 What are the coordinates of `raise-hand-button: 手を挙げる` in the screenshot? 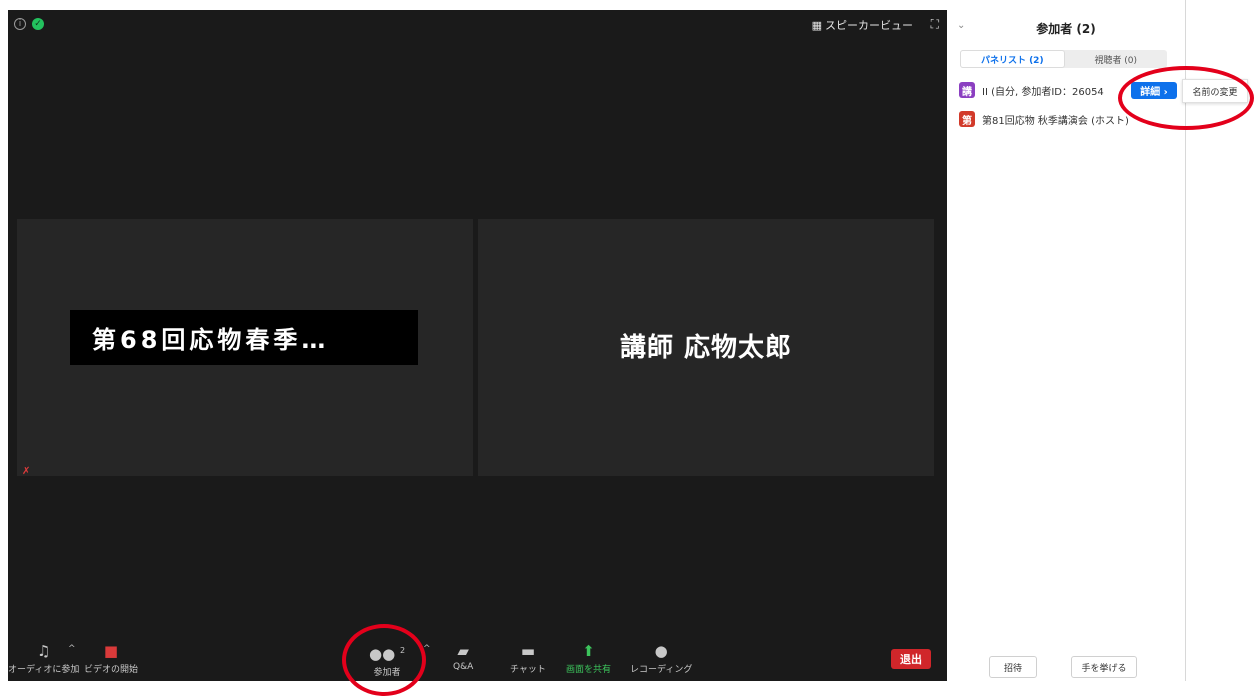 It's located at (1104, 667).